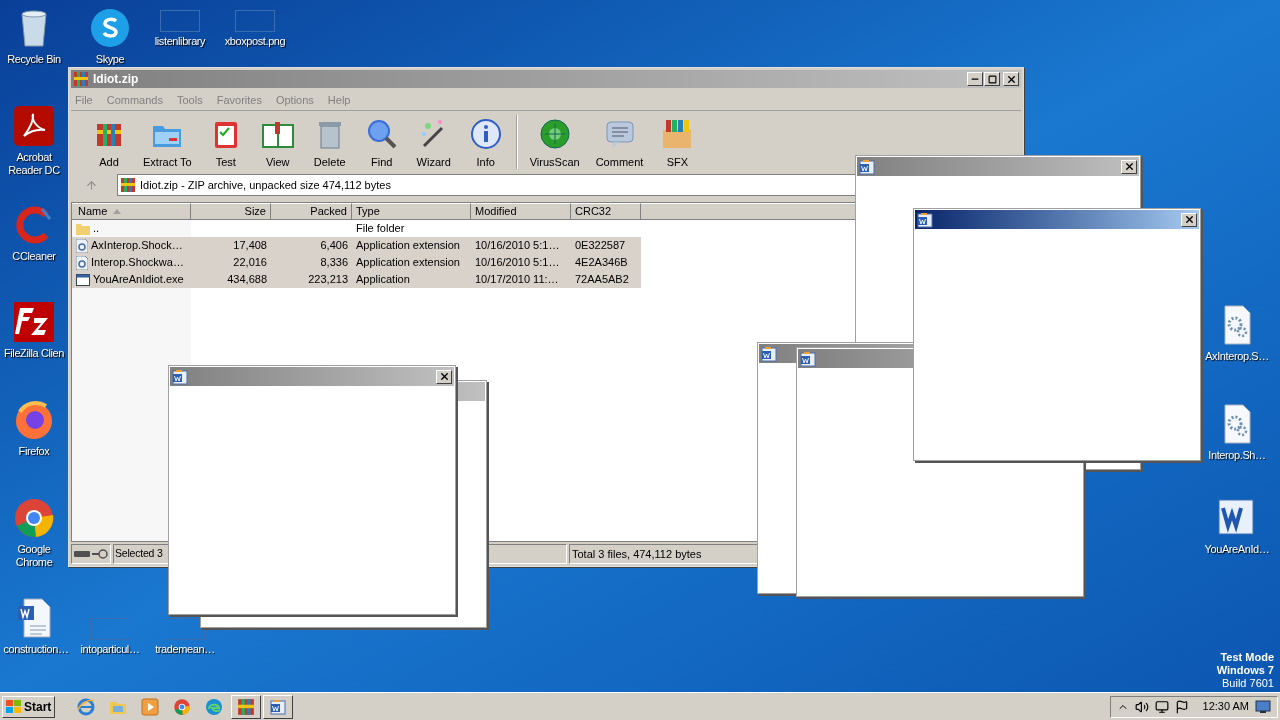 Image resolution: width=1280 pixels, height=720 pixels. Describe the element at coordinates (139, 554) in the screenshot. I see `status-text: Selected 3` at that location.